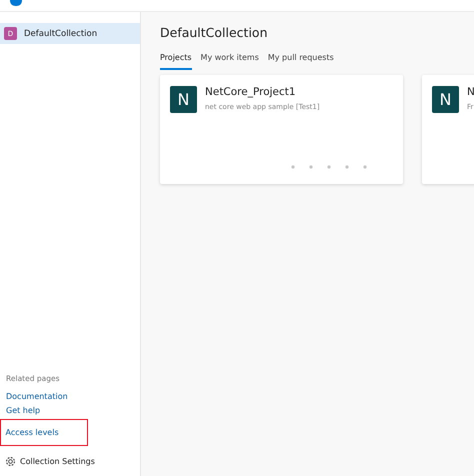 The width and height of the screenshot is (474, 476). What do you see at coordinates (37, 396) in the screenshot?
I see `related-link: Documentation` at bounding box center [37, 396].